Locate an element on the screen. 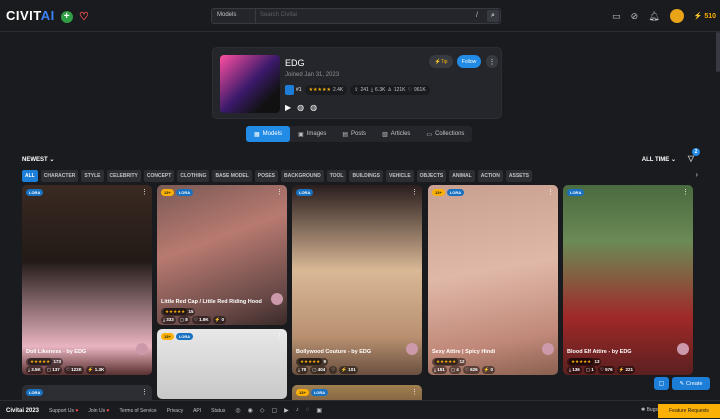 This screenshot has width=720, height=419. search-type-select: Models is located at coordinates (234, 16).